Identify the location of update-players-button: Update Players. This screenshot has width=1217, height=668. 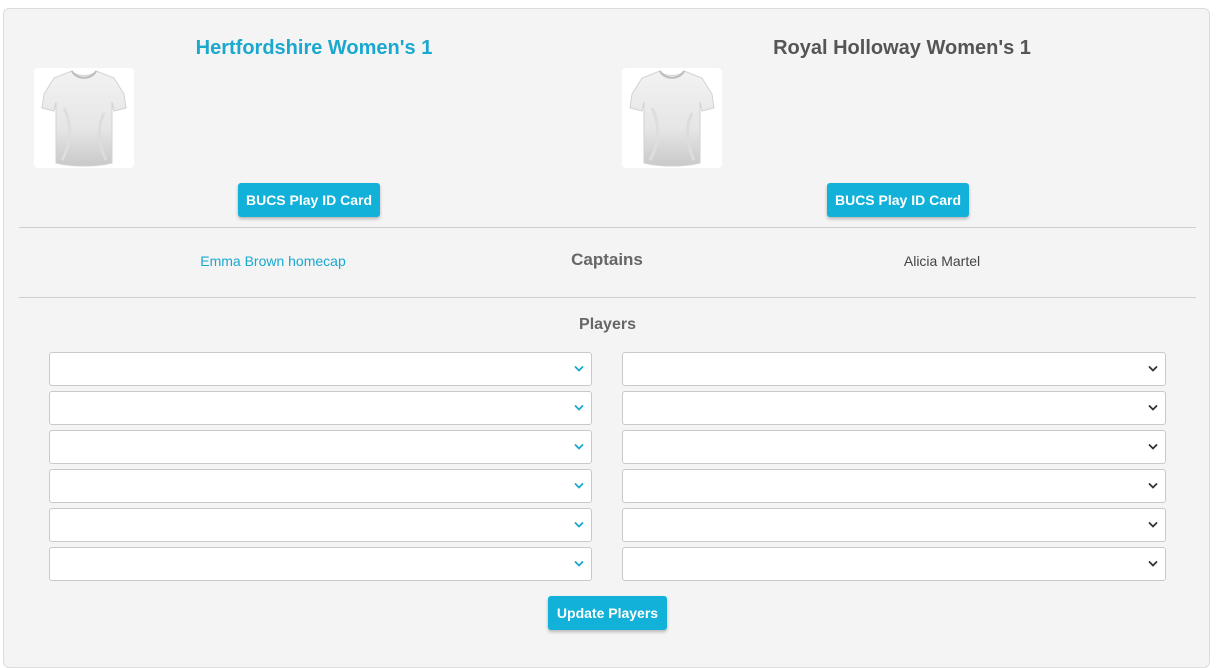
(607, 613).